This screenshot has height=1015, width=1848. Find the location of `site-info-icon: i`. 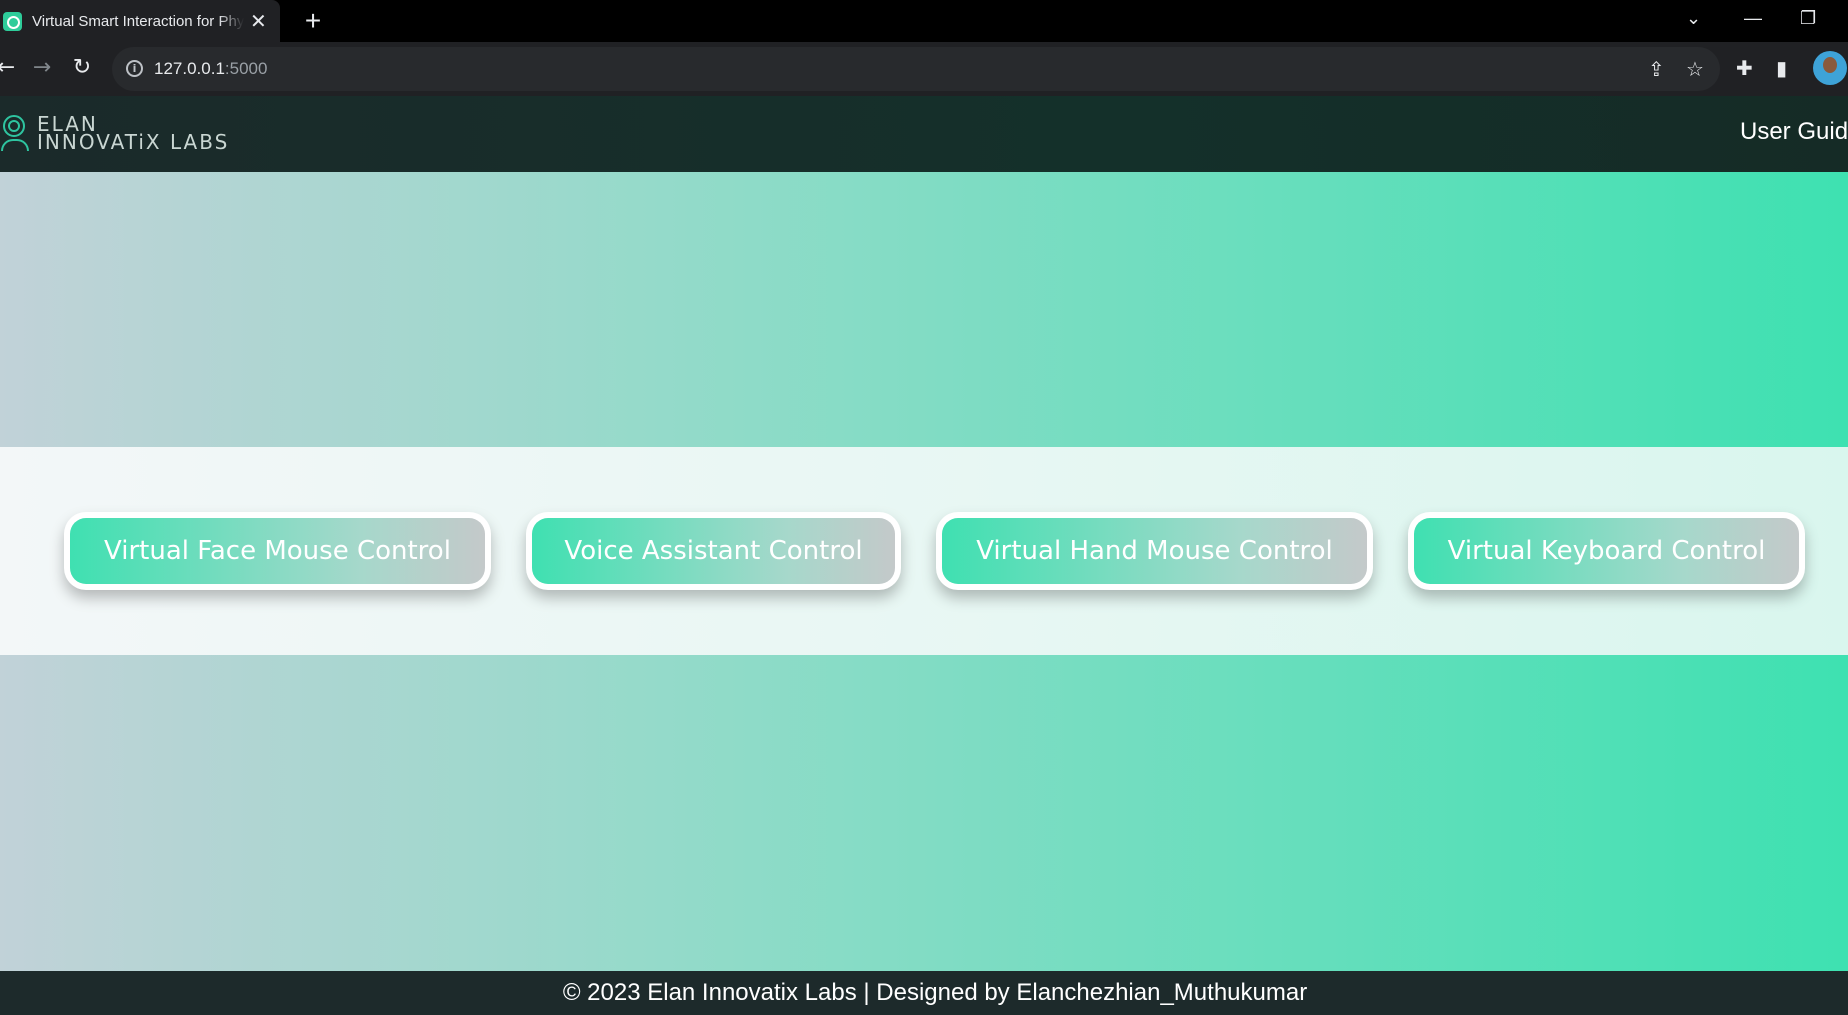

site-info-icon: i is located at coordinates (134, 68).